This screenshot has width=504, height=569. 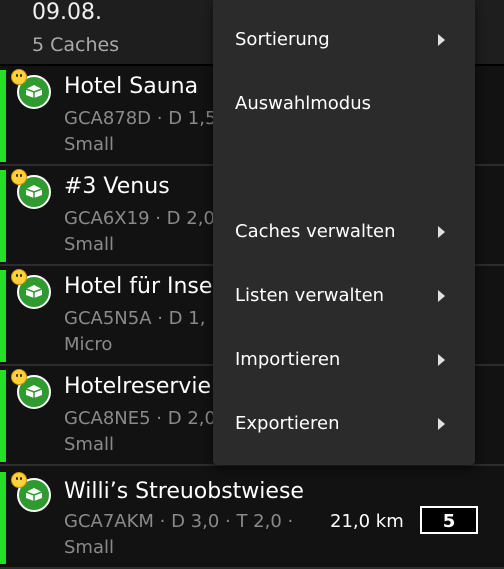 I want to click on menu-item-listen-verwalten: Listen verwalten, so click(x=309, y=295).